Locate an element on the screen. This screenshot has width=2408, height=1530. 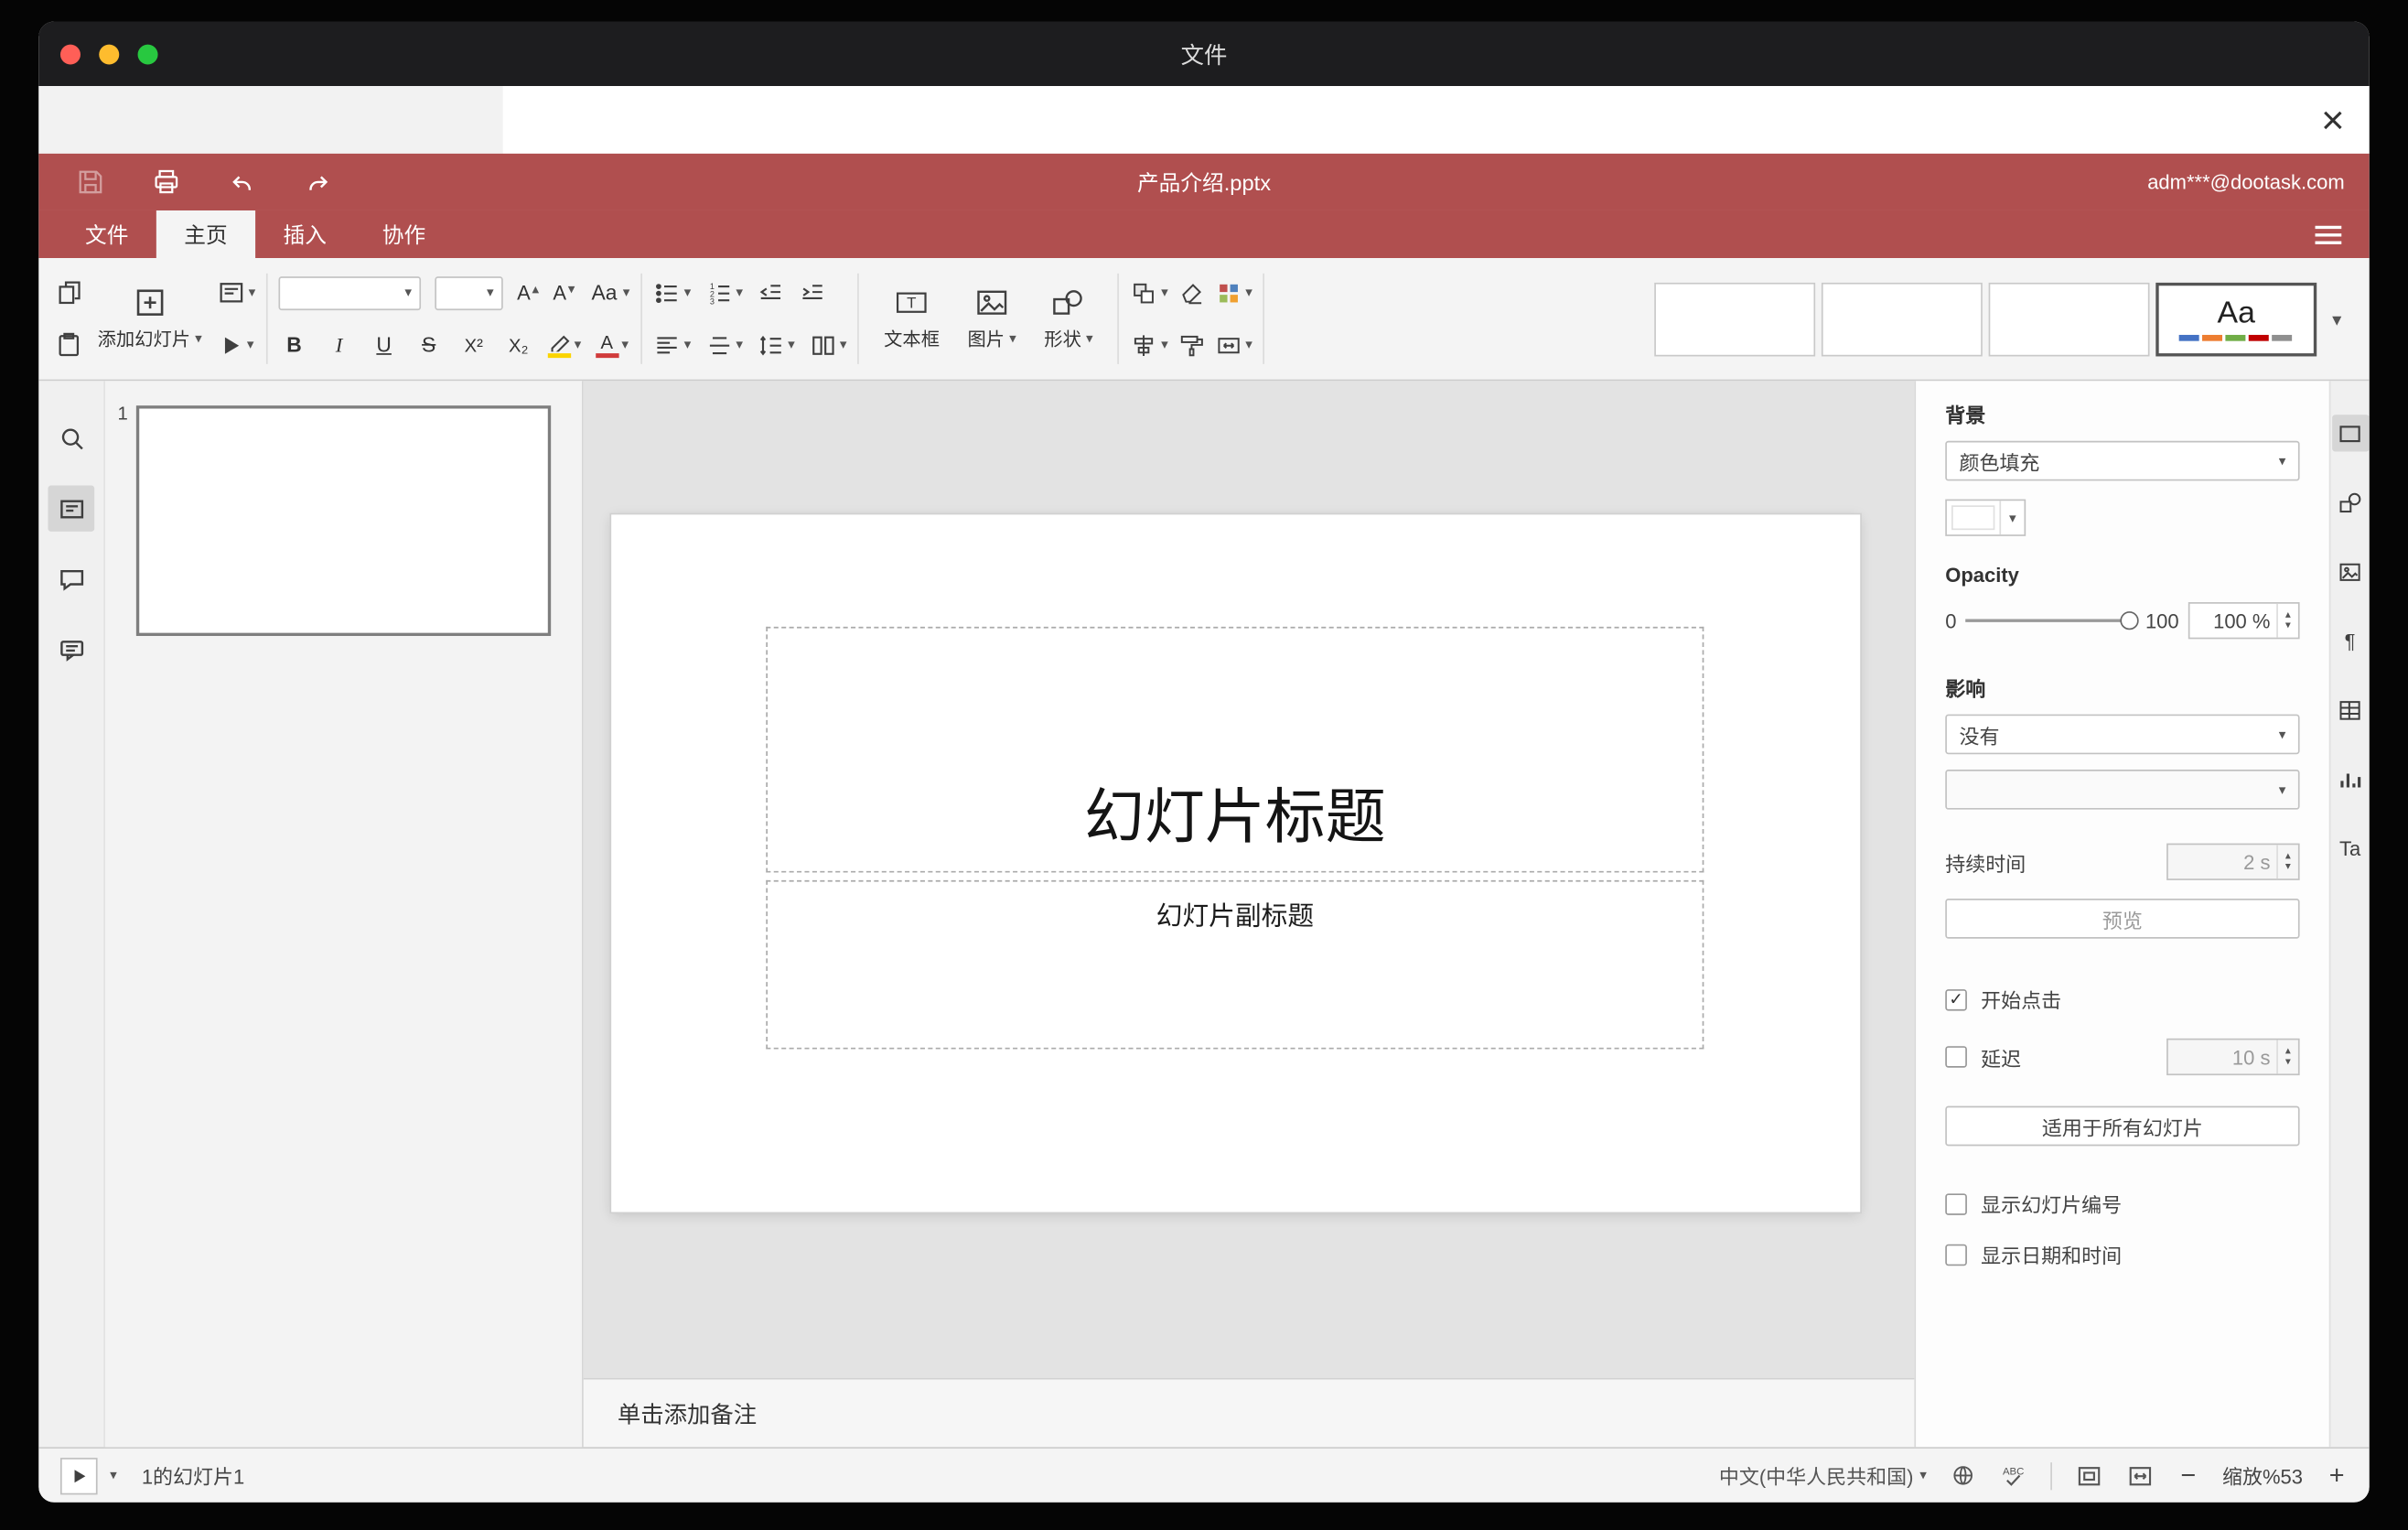
search-icon is located at coordinates (71, 437).